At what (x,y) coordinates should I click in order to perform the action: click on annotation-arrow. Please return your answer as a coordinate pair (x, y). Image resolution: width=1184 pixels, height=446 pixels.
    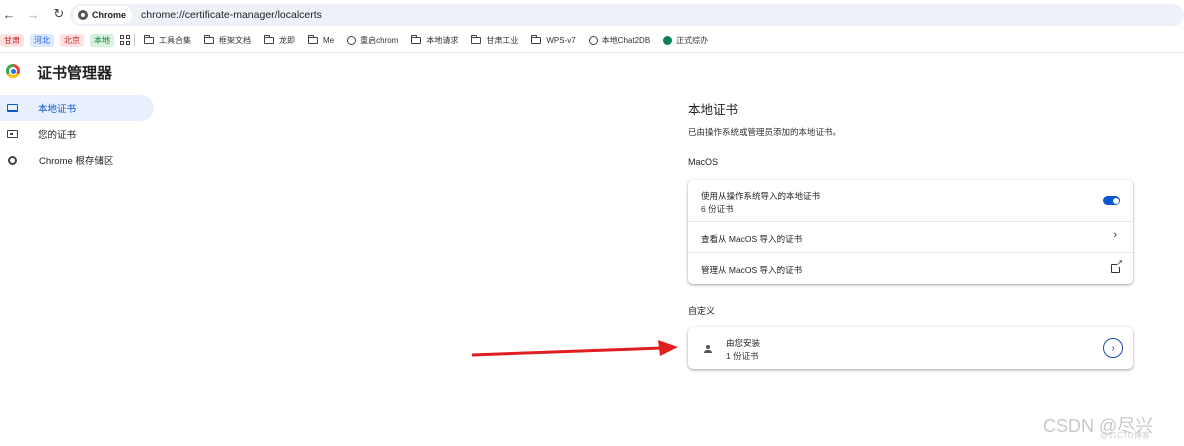
    Looking at the image, I should click on (574, 348).